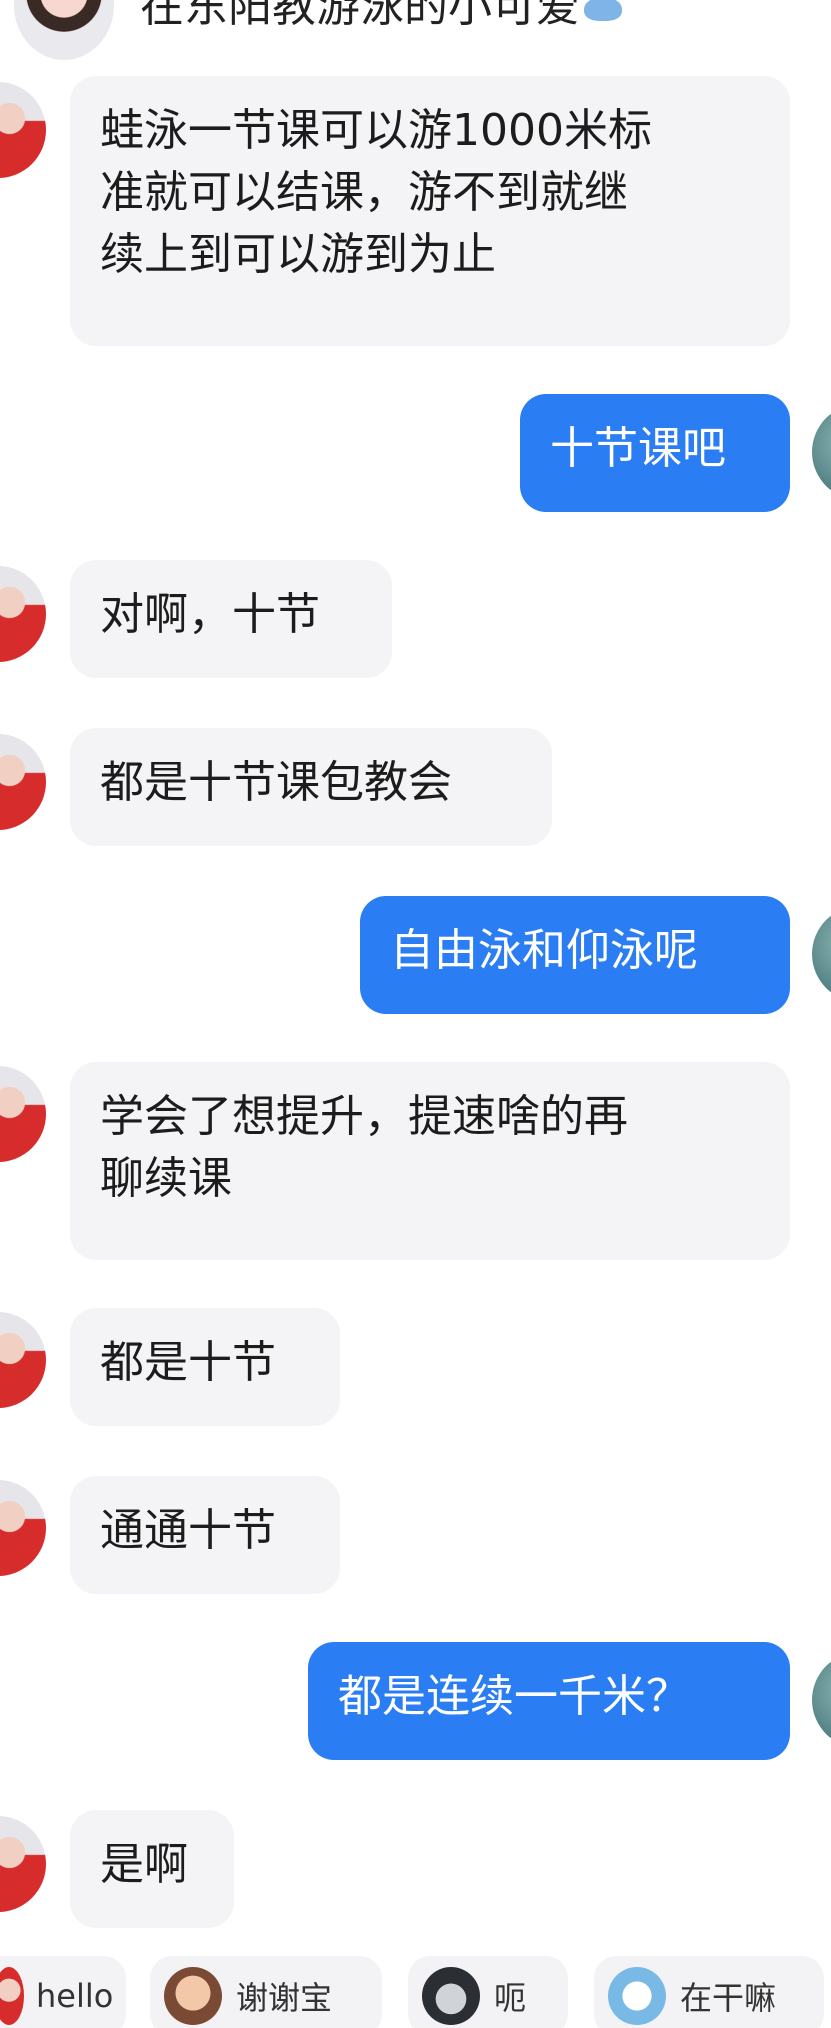 The image size is (831, 2028). I want to click on message-bubble-incoming: 是啊, so click(152, 1869).